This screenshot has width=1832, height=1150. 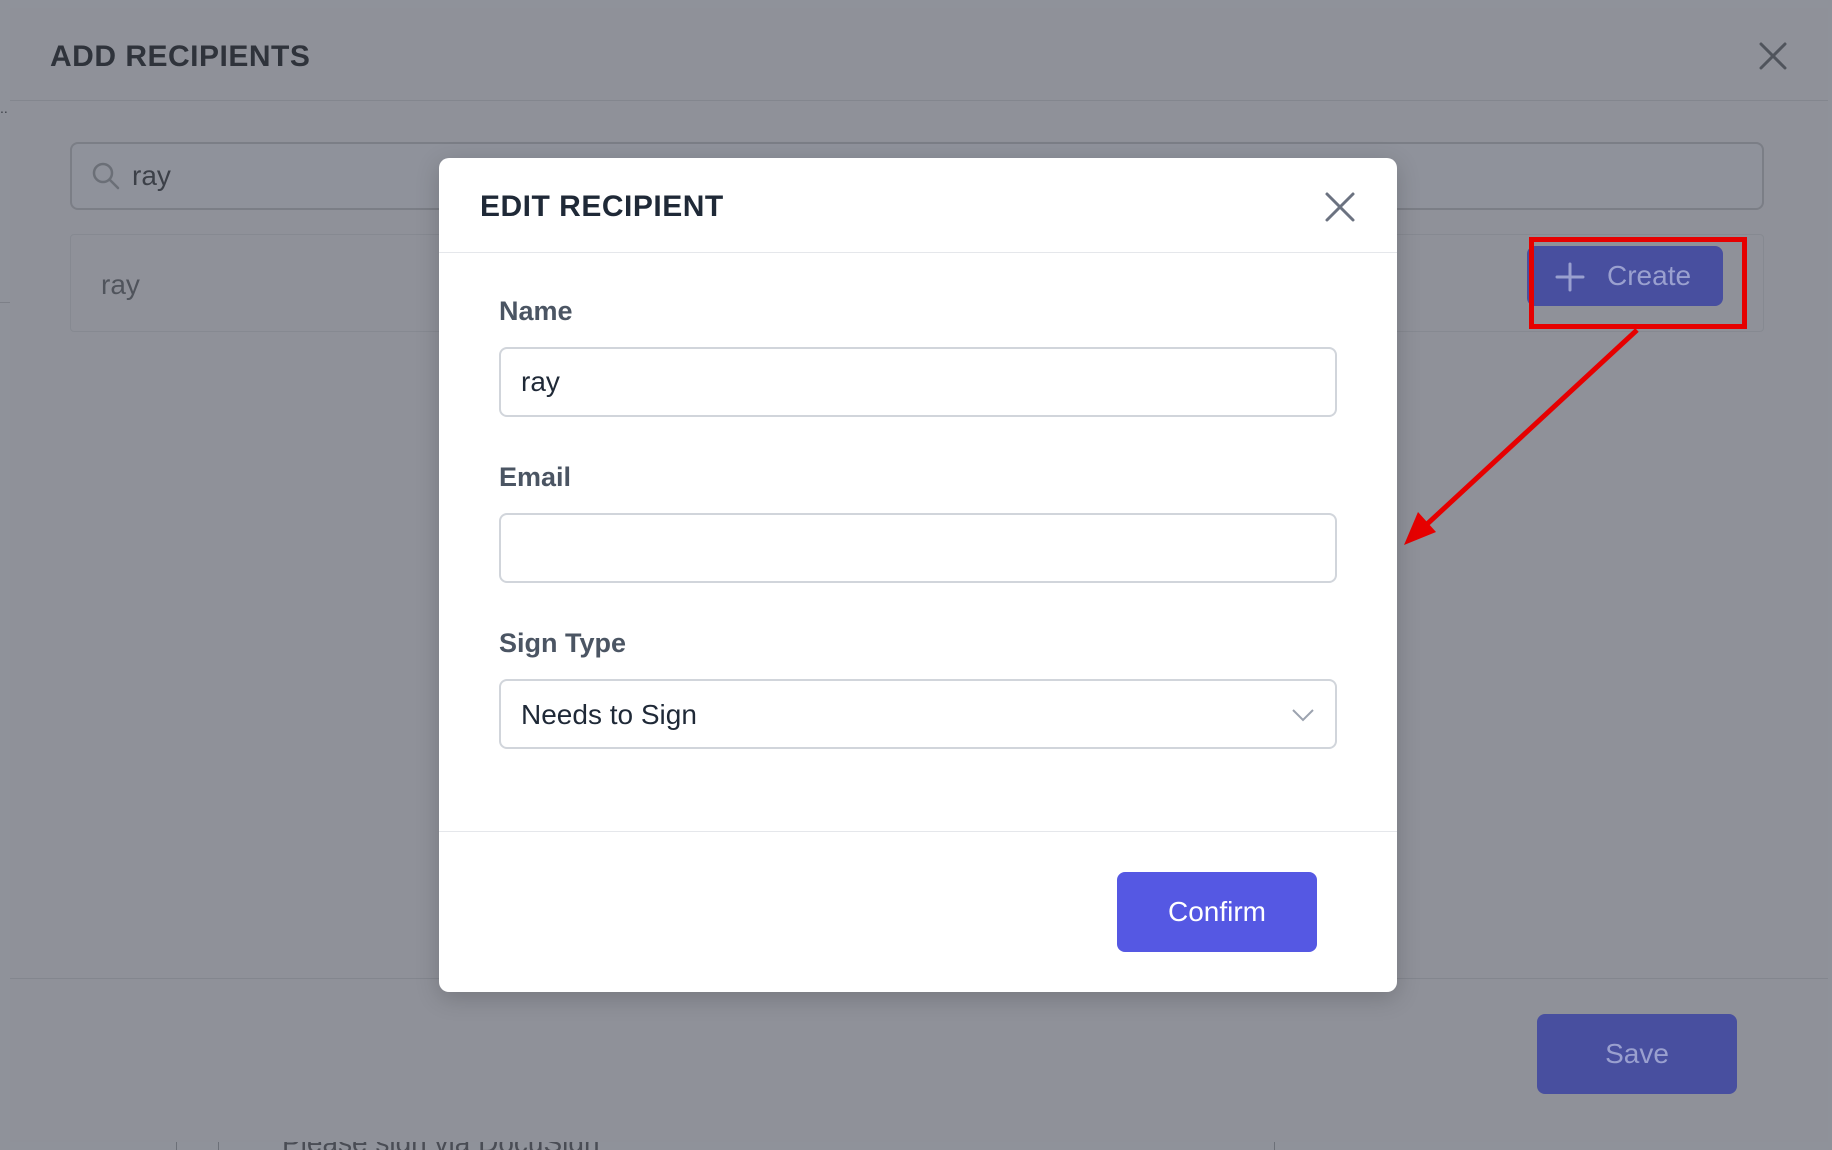 I want to click on name-label: Name, so click(x=536, y=311).